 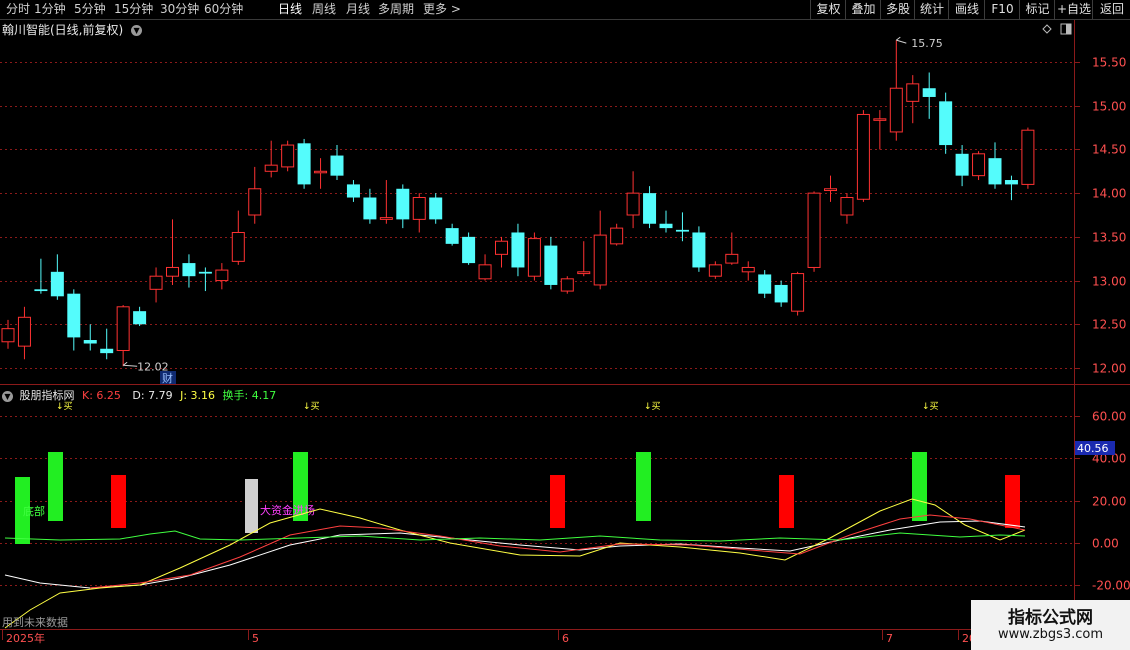 What do you see at coordinates (1002, 9) in the screenshot?
I see `toolbar-button-5: F10` at bounding box center [1002, 9].